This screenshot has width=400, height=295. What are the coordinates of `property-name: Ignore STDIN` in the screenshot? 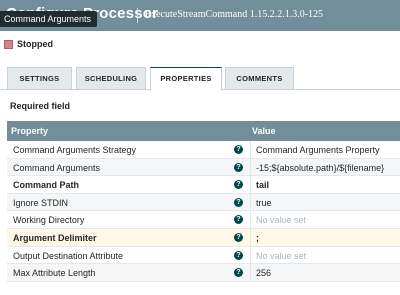 It's located at (41, 202).